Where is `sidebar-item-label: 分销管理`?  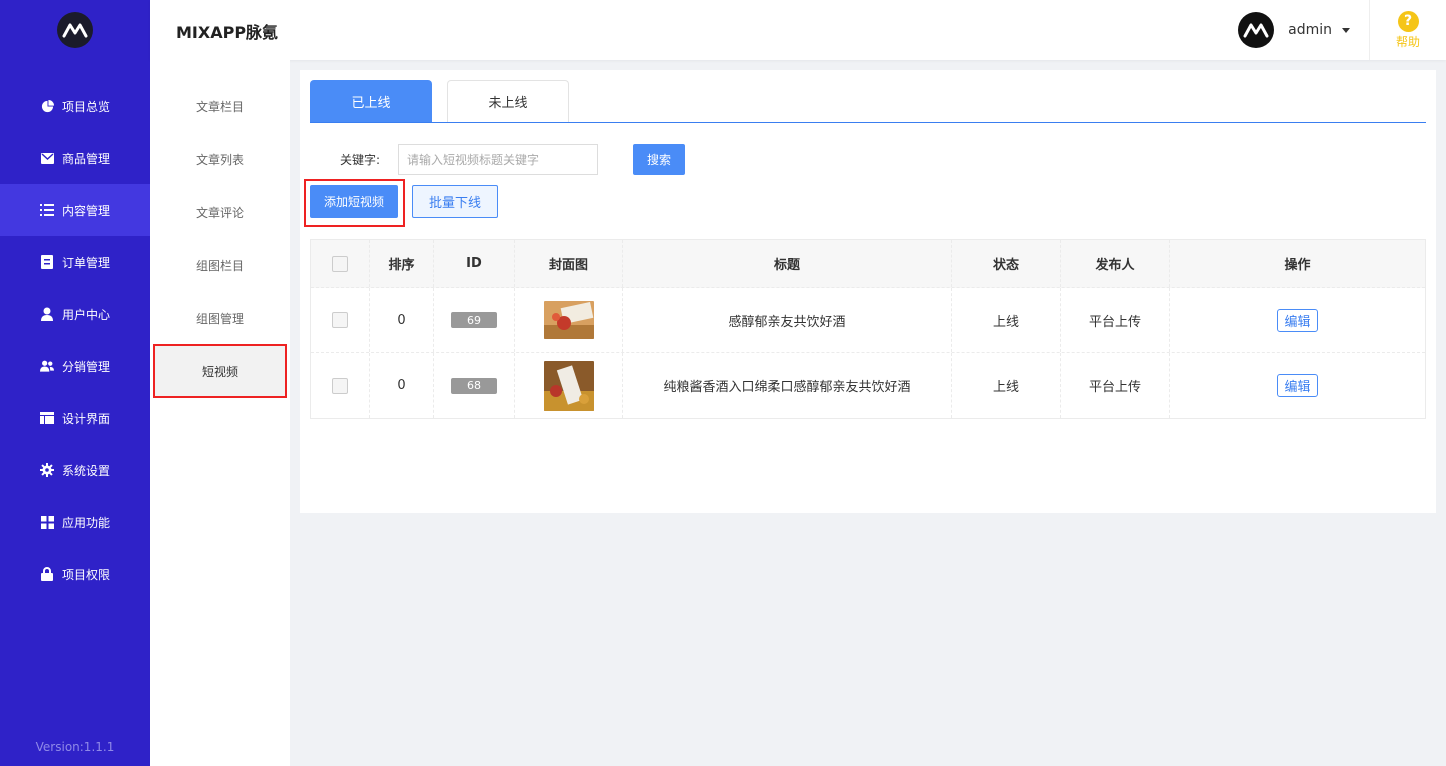
sidebar-item-label: 分销管理 is located at coordinates (86, 366).